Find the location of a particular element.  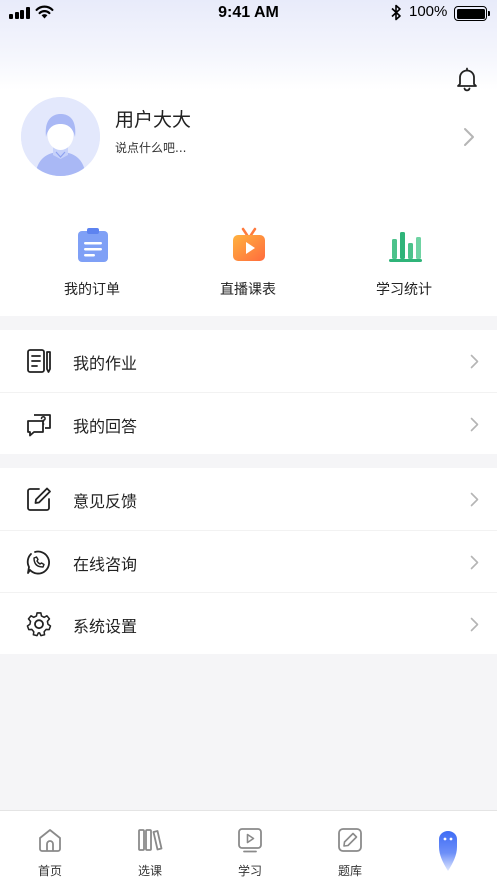

consult-phone-icon is located at coordinates (38, 562).